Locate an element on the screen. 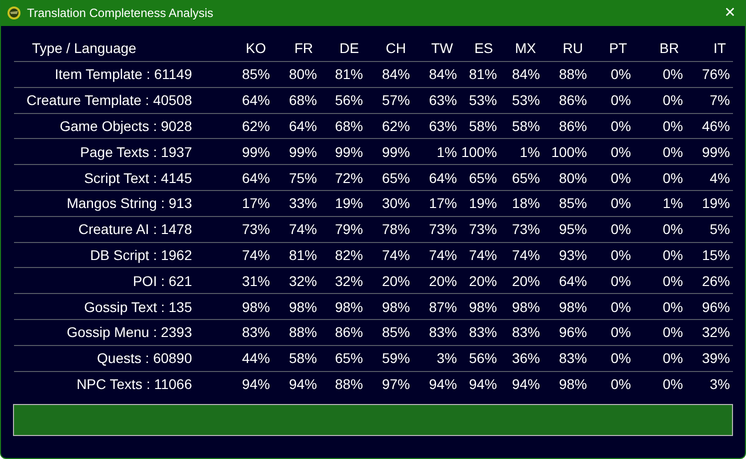 This screenshot has width=746, height=459. table-cell-text: 39% is located at coordinates (715, 358).